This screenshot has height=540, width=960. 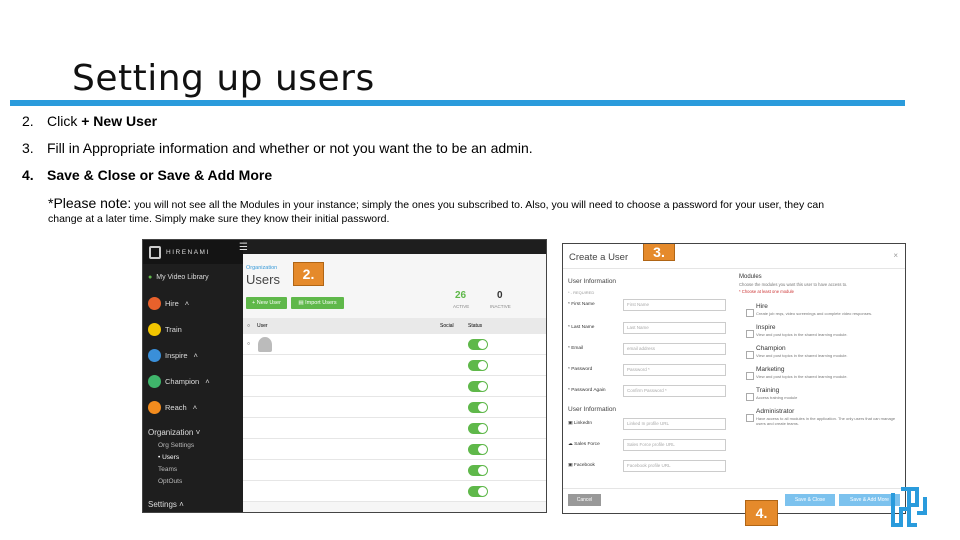 What do you see at coordinates (761, 513) in the screenshot?
I see `step-badge-4: 4.` at bounding box center [761, 513].